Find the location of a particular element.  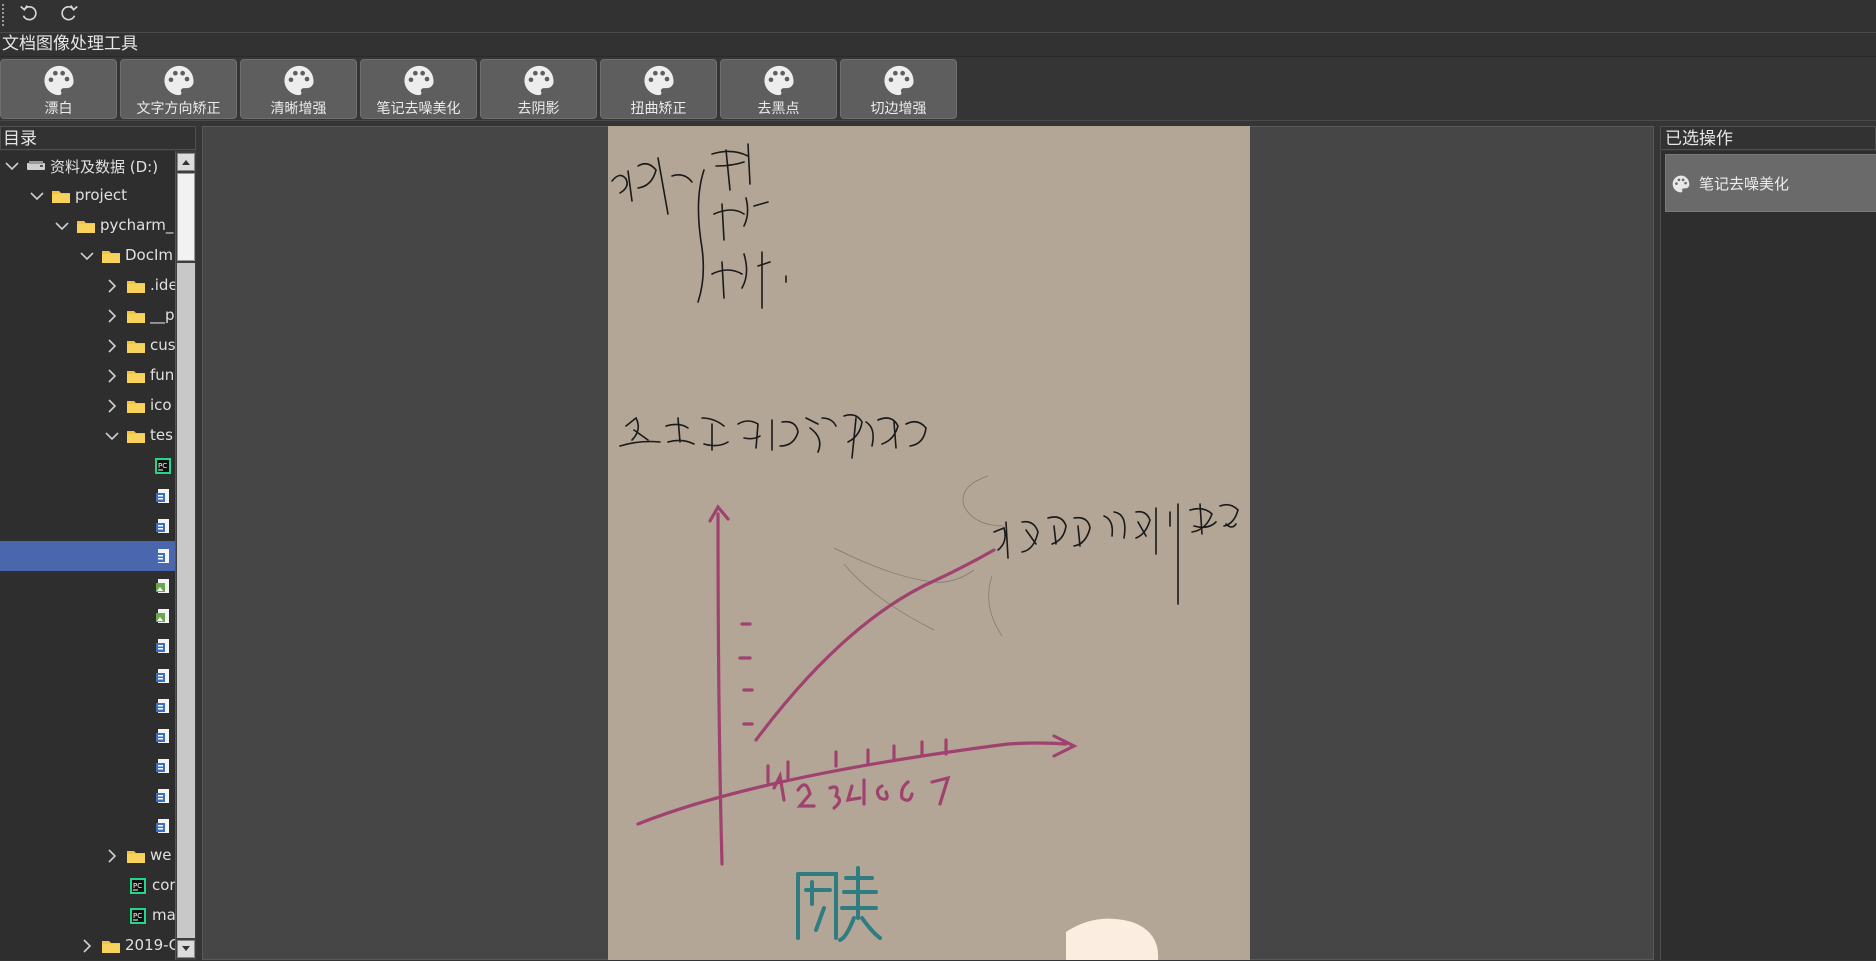

scroll-down-button is located at coordinates (186, 949).